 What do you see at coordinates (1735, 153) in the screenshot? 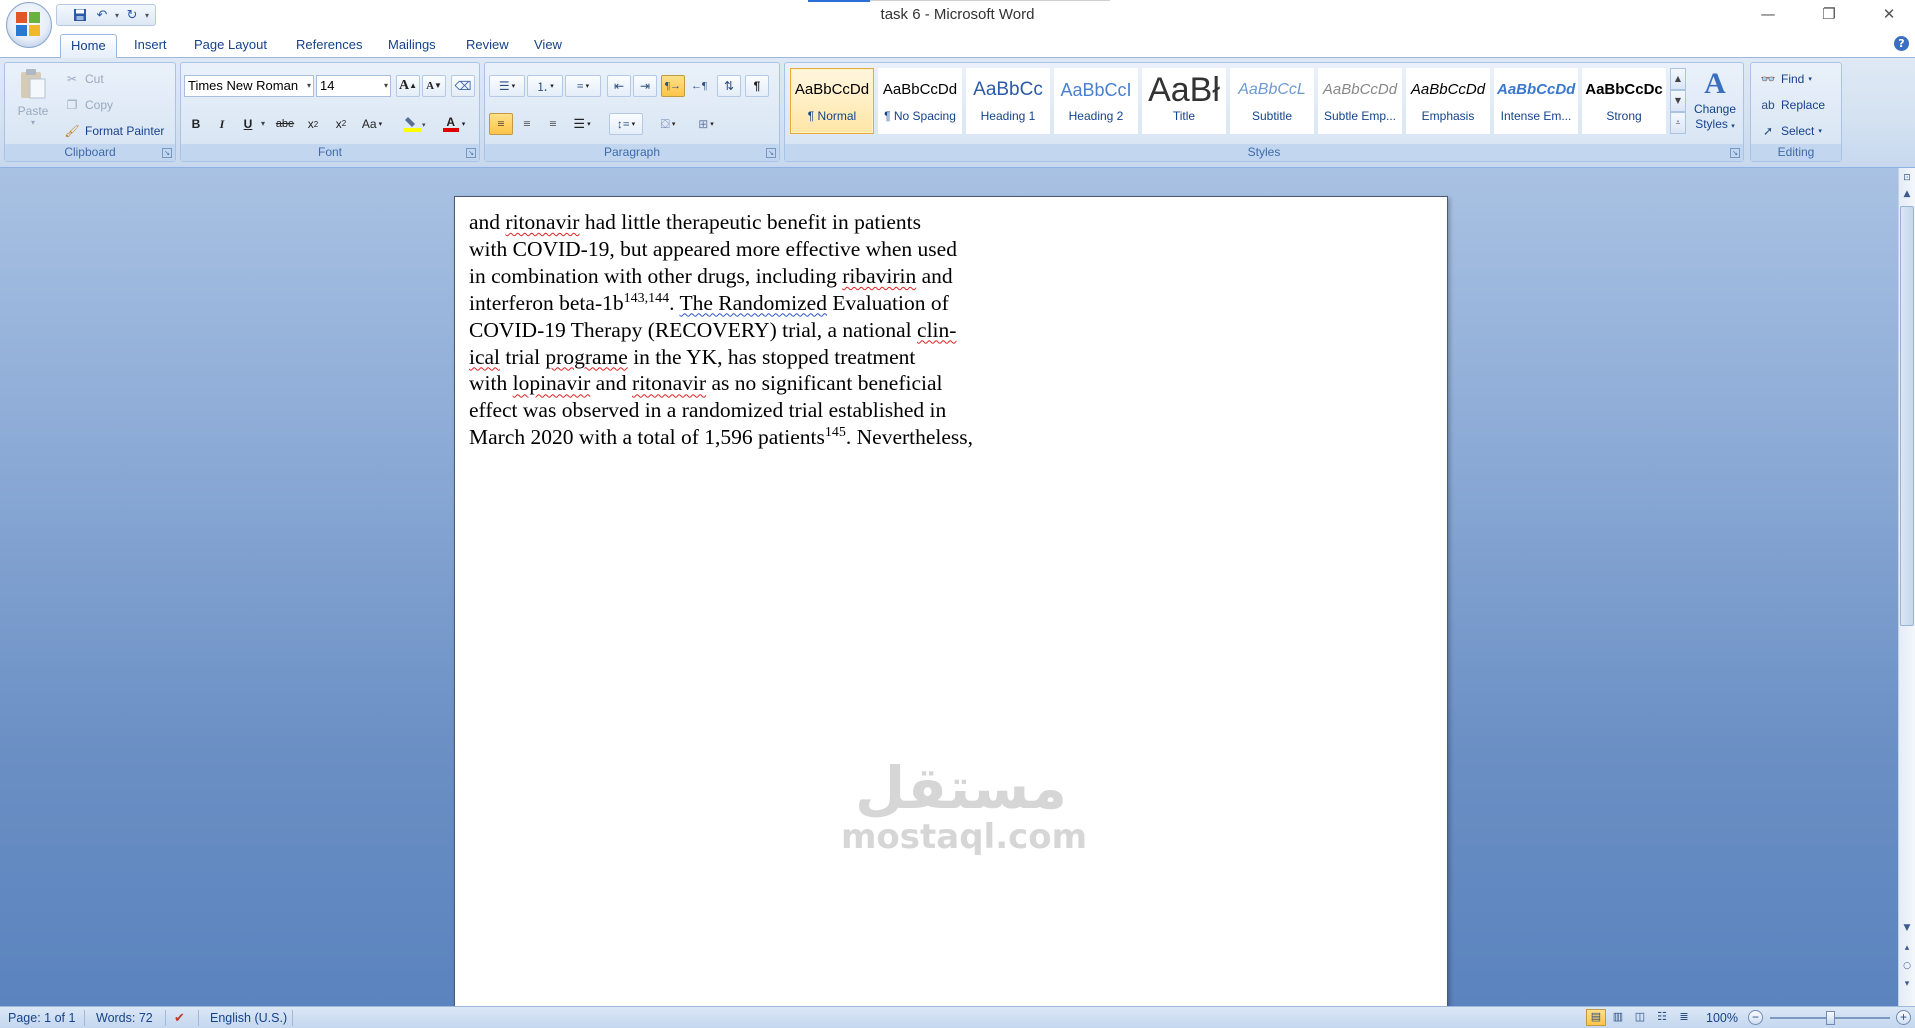
I see `styles-launcher-icon: ↘` at bounding box center [1735, 153].